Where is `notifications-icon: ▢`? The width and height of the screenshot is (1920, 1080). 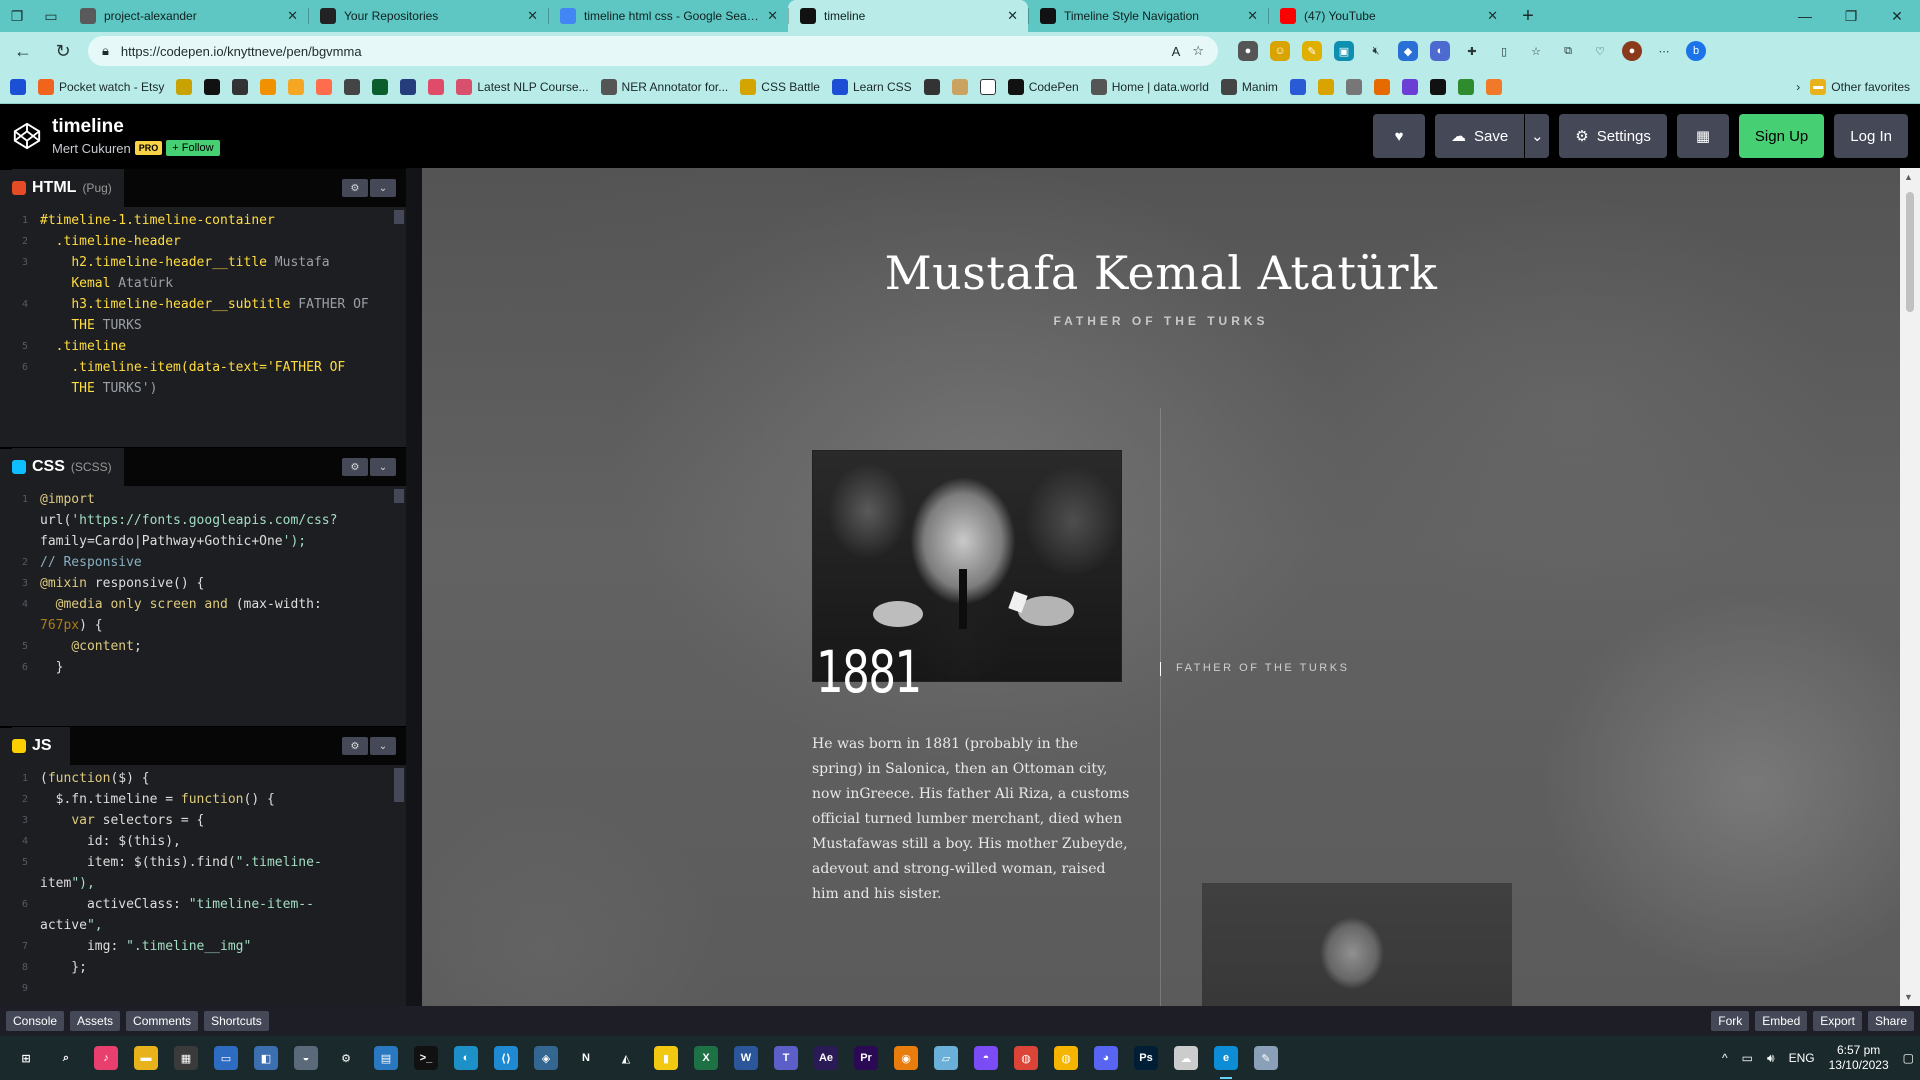 notifications-icon: ▢ is located at coordinates (1908, 1058).